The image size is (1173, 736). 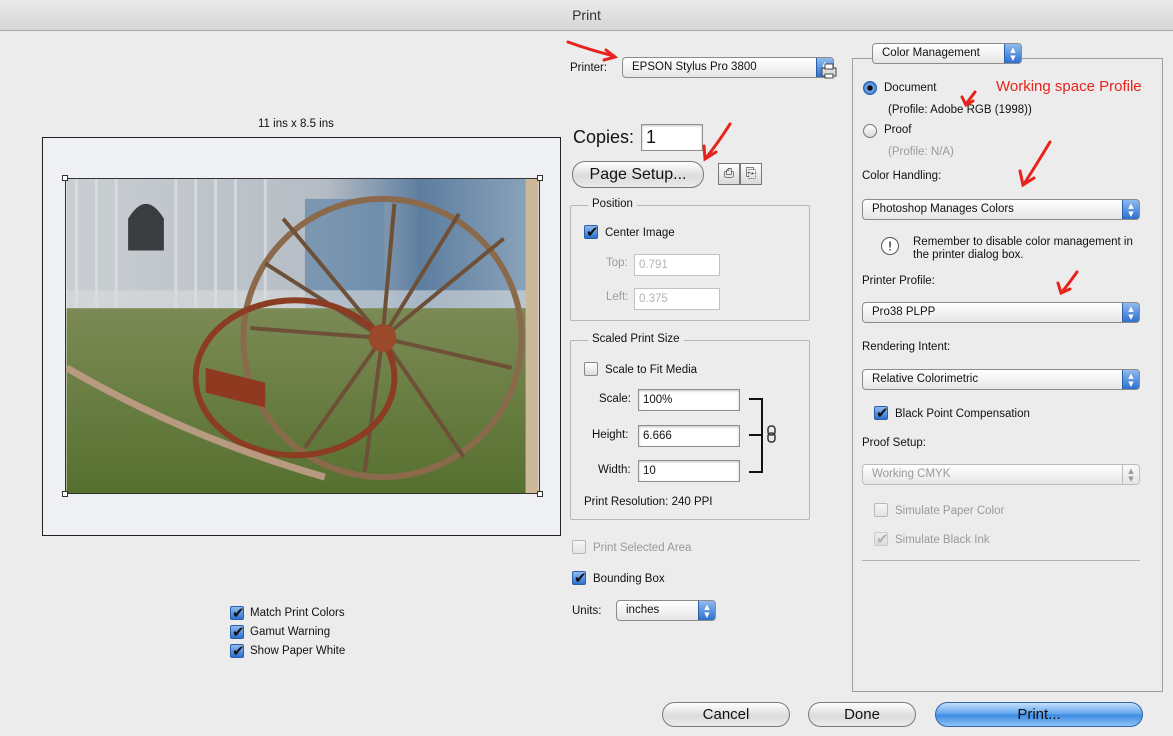 What do you see at coordinates (672, 137) in the screenshot?
I see `copies-field: 1` at bounding box center [672, 137].